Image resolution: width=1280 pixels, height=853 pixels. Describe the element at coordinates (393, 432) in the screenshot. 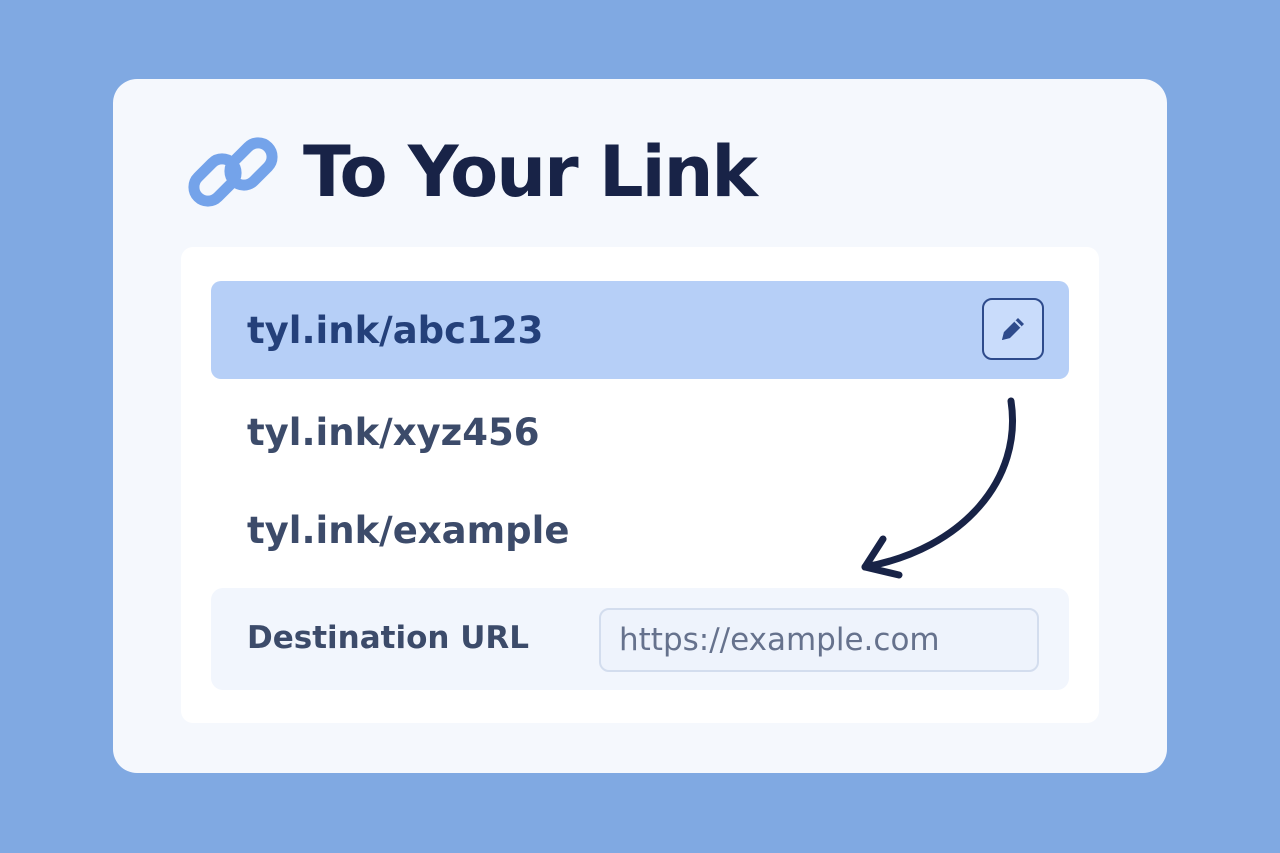

I see `link-label: tyl.ink/xyz456` at that location.